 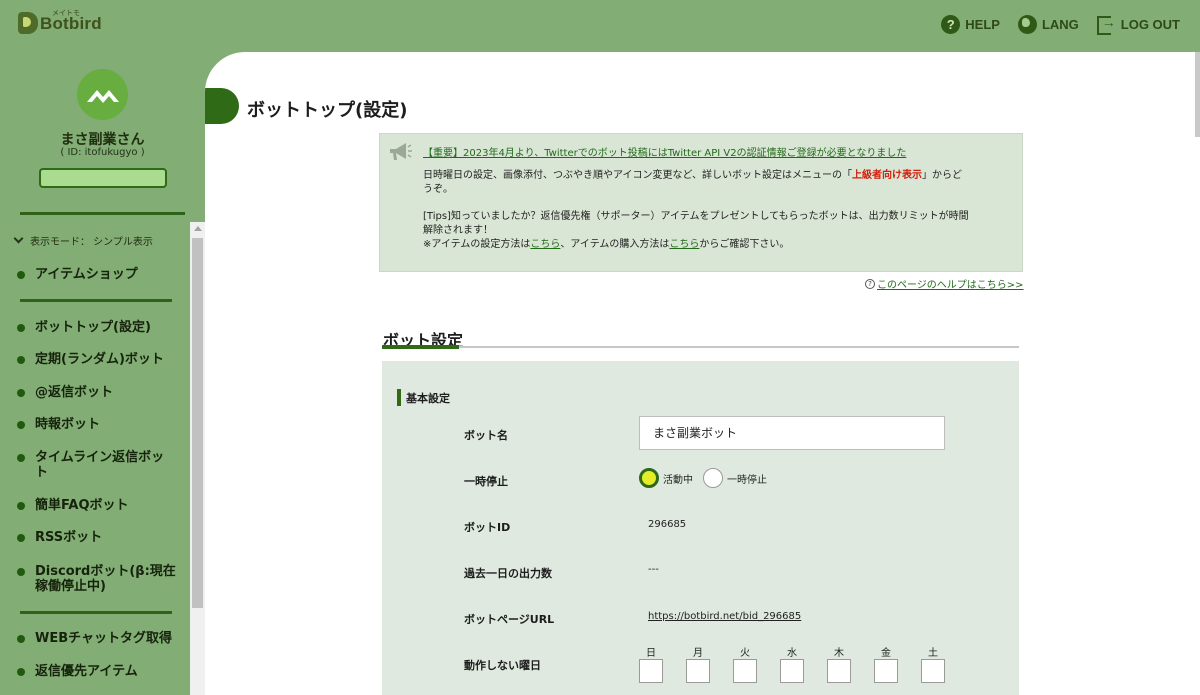 I want to click on sidebar-item-timeline-reply-bot: タイムライン返信ボット, so click(x=92, y=465).